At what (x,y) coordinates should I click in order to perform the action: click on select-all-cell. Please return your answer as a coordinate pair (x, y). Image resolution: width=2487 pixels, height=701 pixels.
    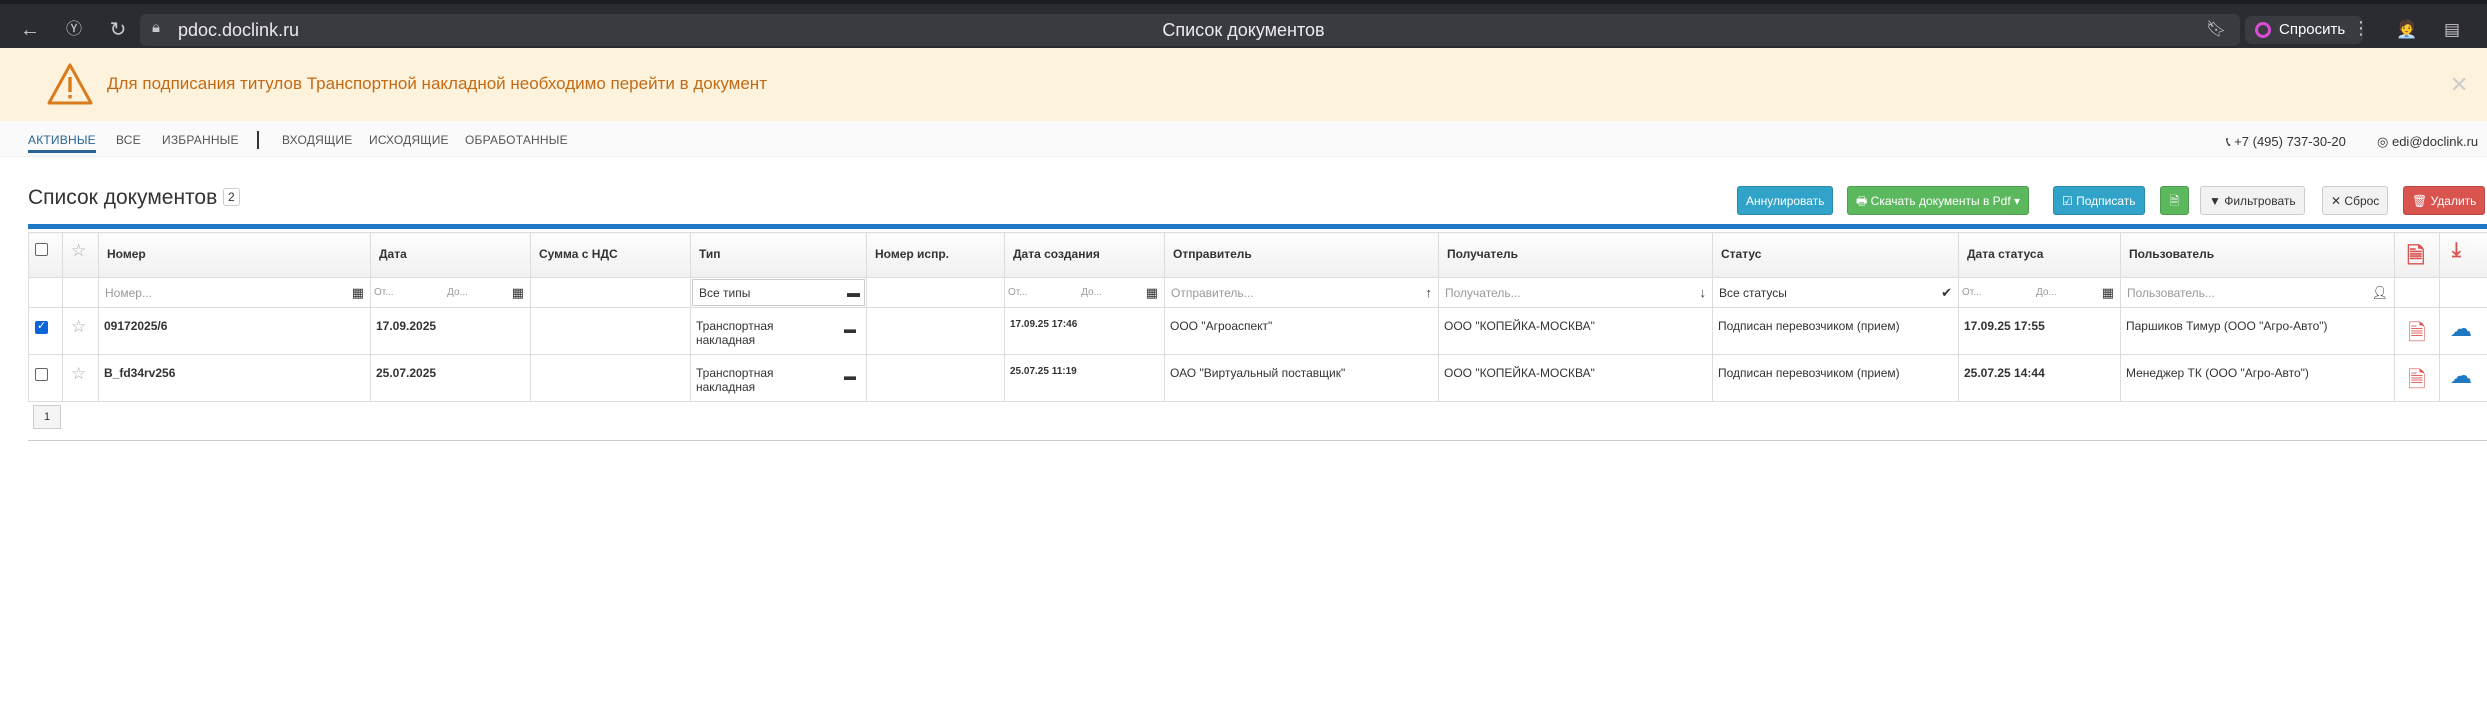
    Looking at the image, I should click on (45, 255).